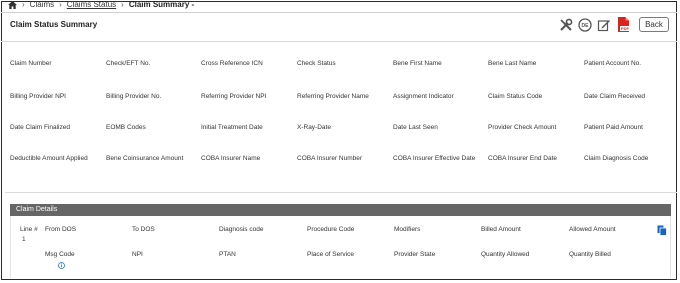 Image resolution: width=680 pixels, height=283 pixels. Describe the element at coordinates (625, 28) in the screenshot. I see `svg-text: PDF` at that location.